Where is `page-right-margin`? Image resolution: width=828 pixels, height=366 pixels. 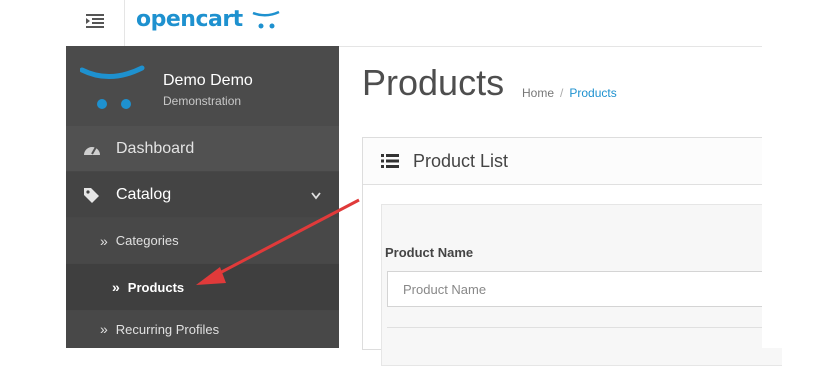 page-right-margin is located at coordinates (795, 174).